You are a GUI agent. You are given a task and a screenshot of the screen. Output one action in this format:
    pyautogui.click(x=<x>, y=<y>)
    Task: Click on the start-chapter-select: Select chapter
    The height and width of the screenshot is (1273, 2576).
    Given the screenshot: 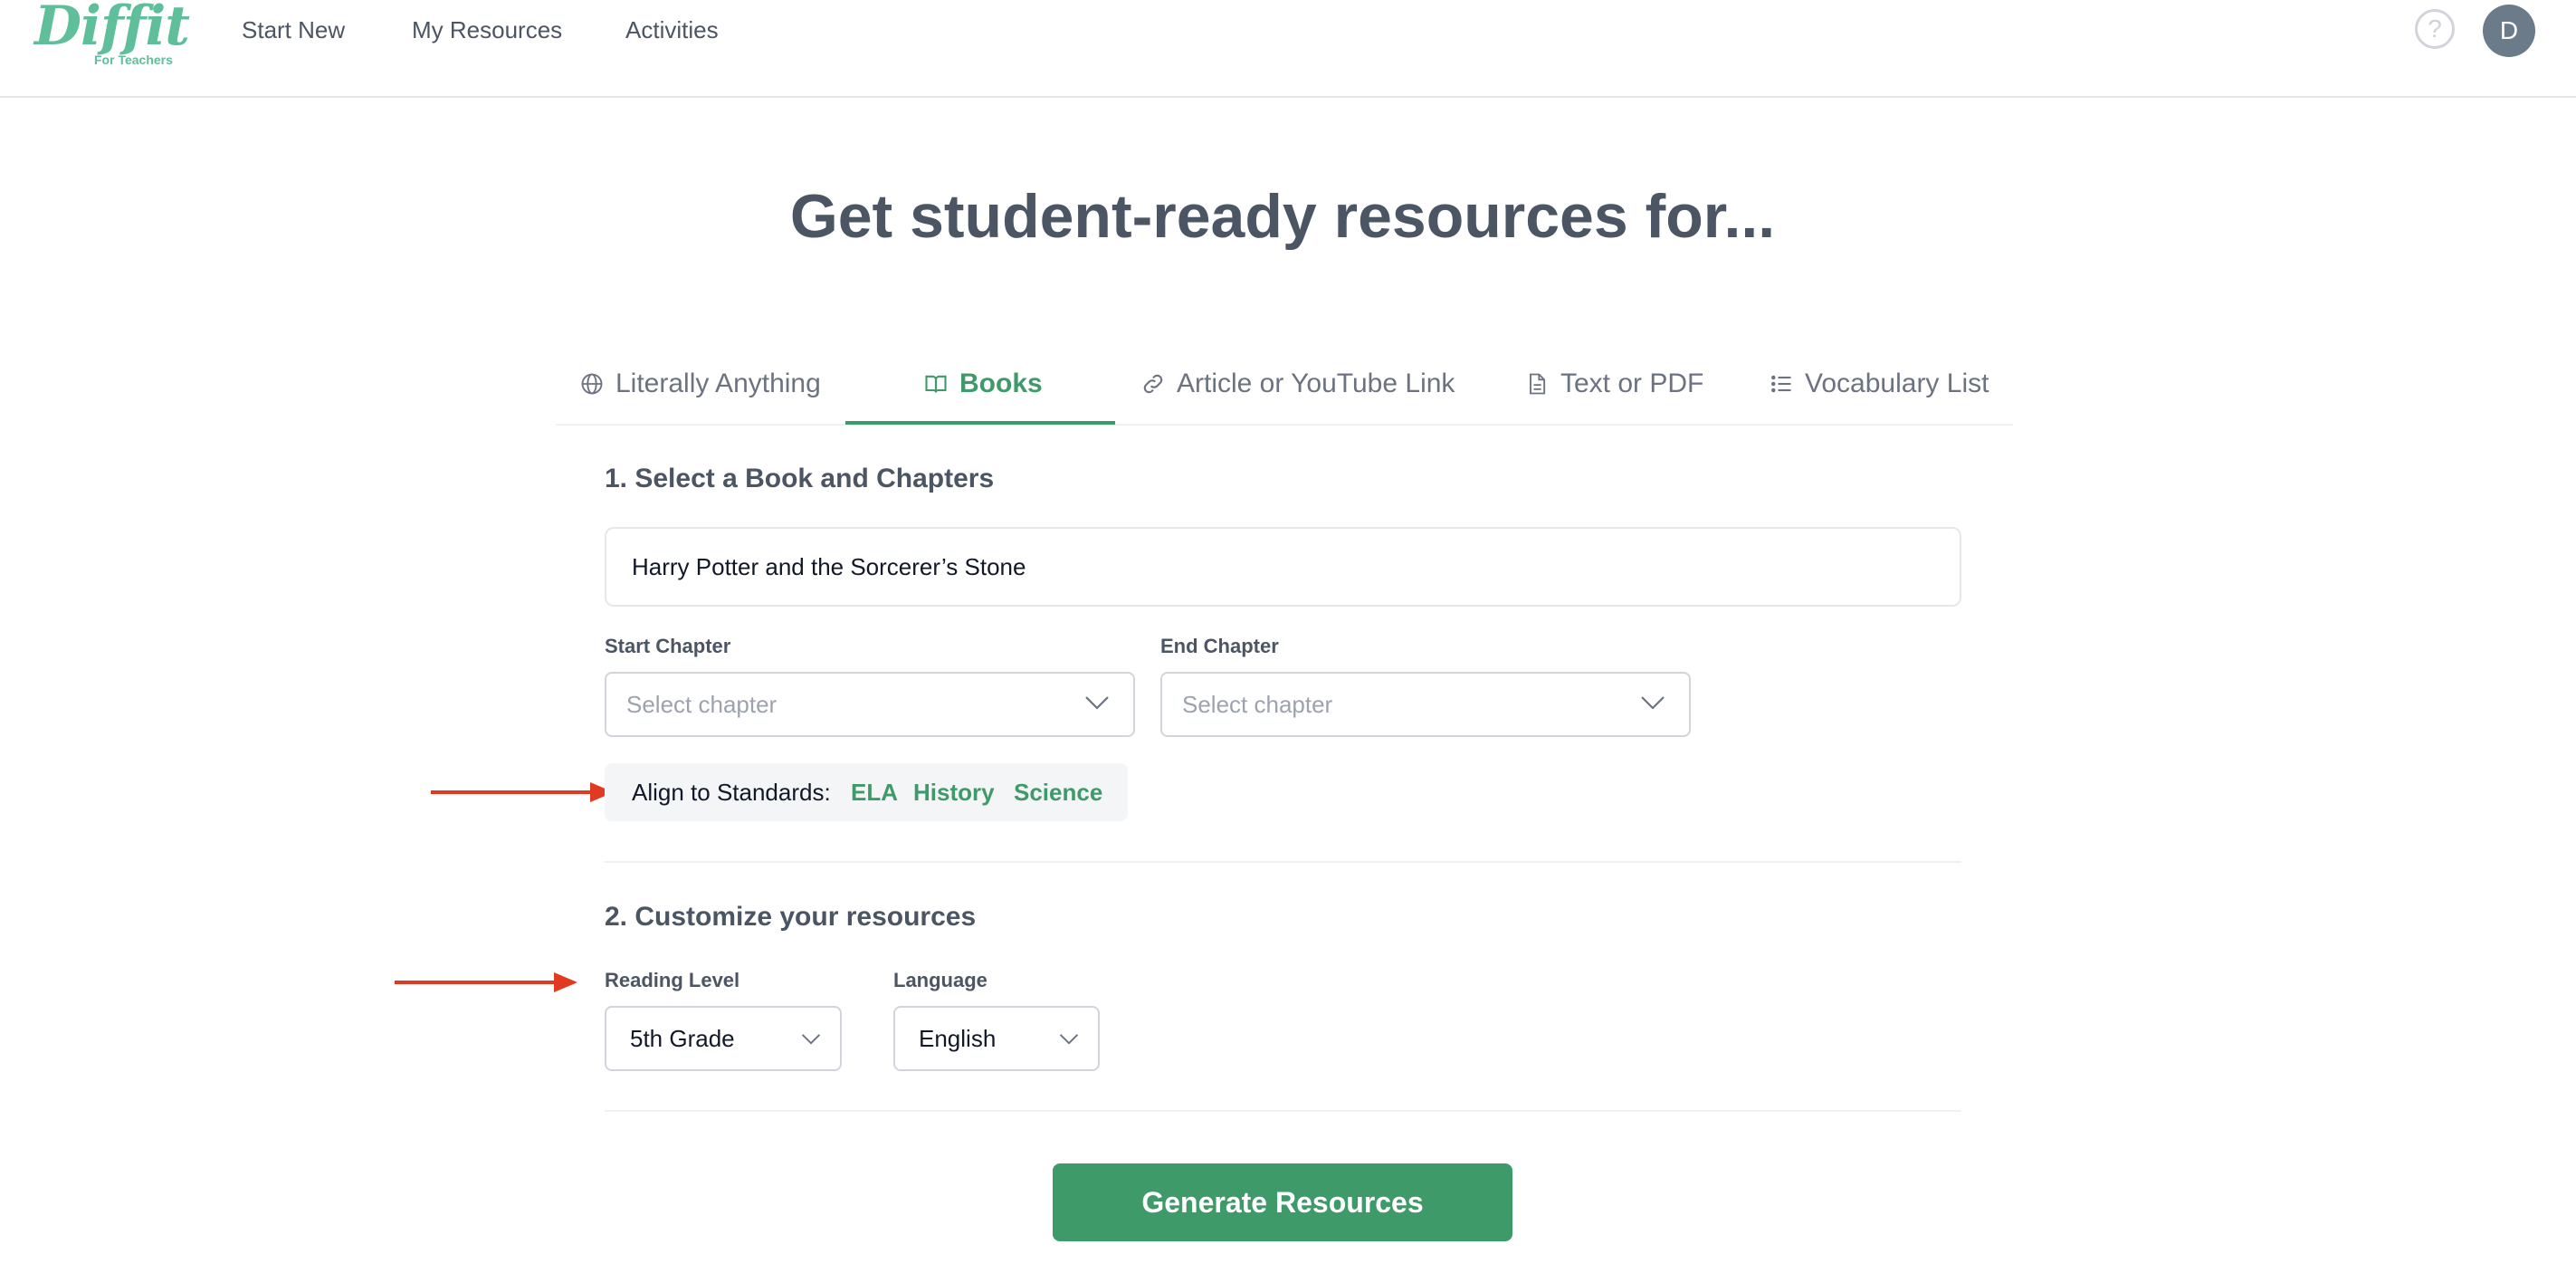 What is the action you would take?
    pyautogui.click(x=870, y=705)
    